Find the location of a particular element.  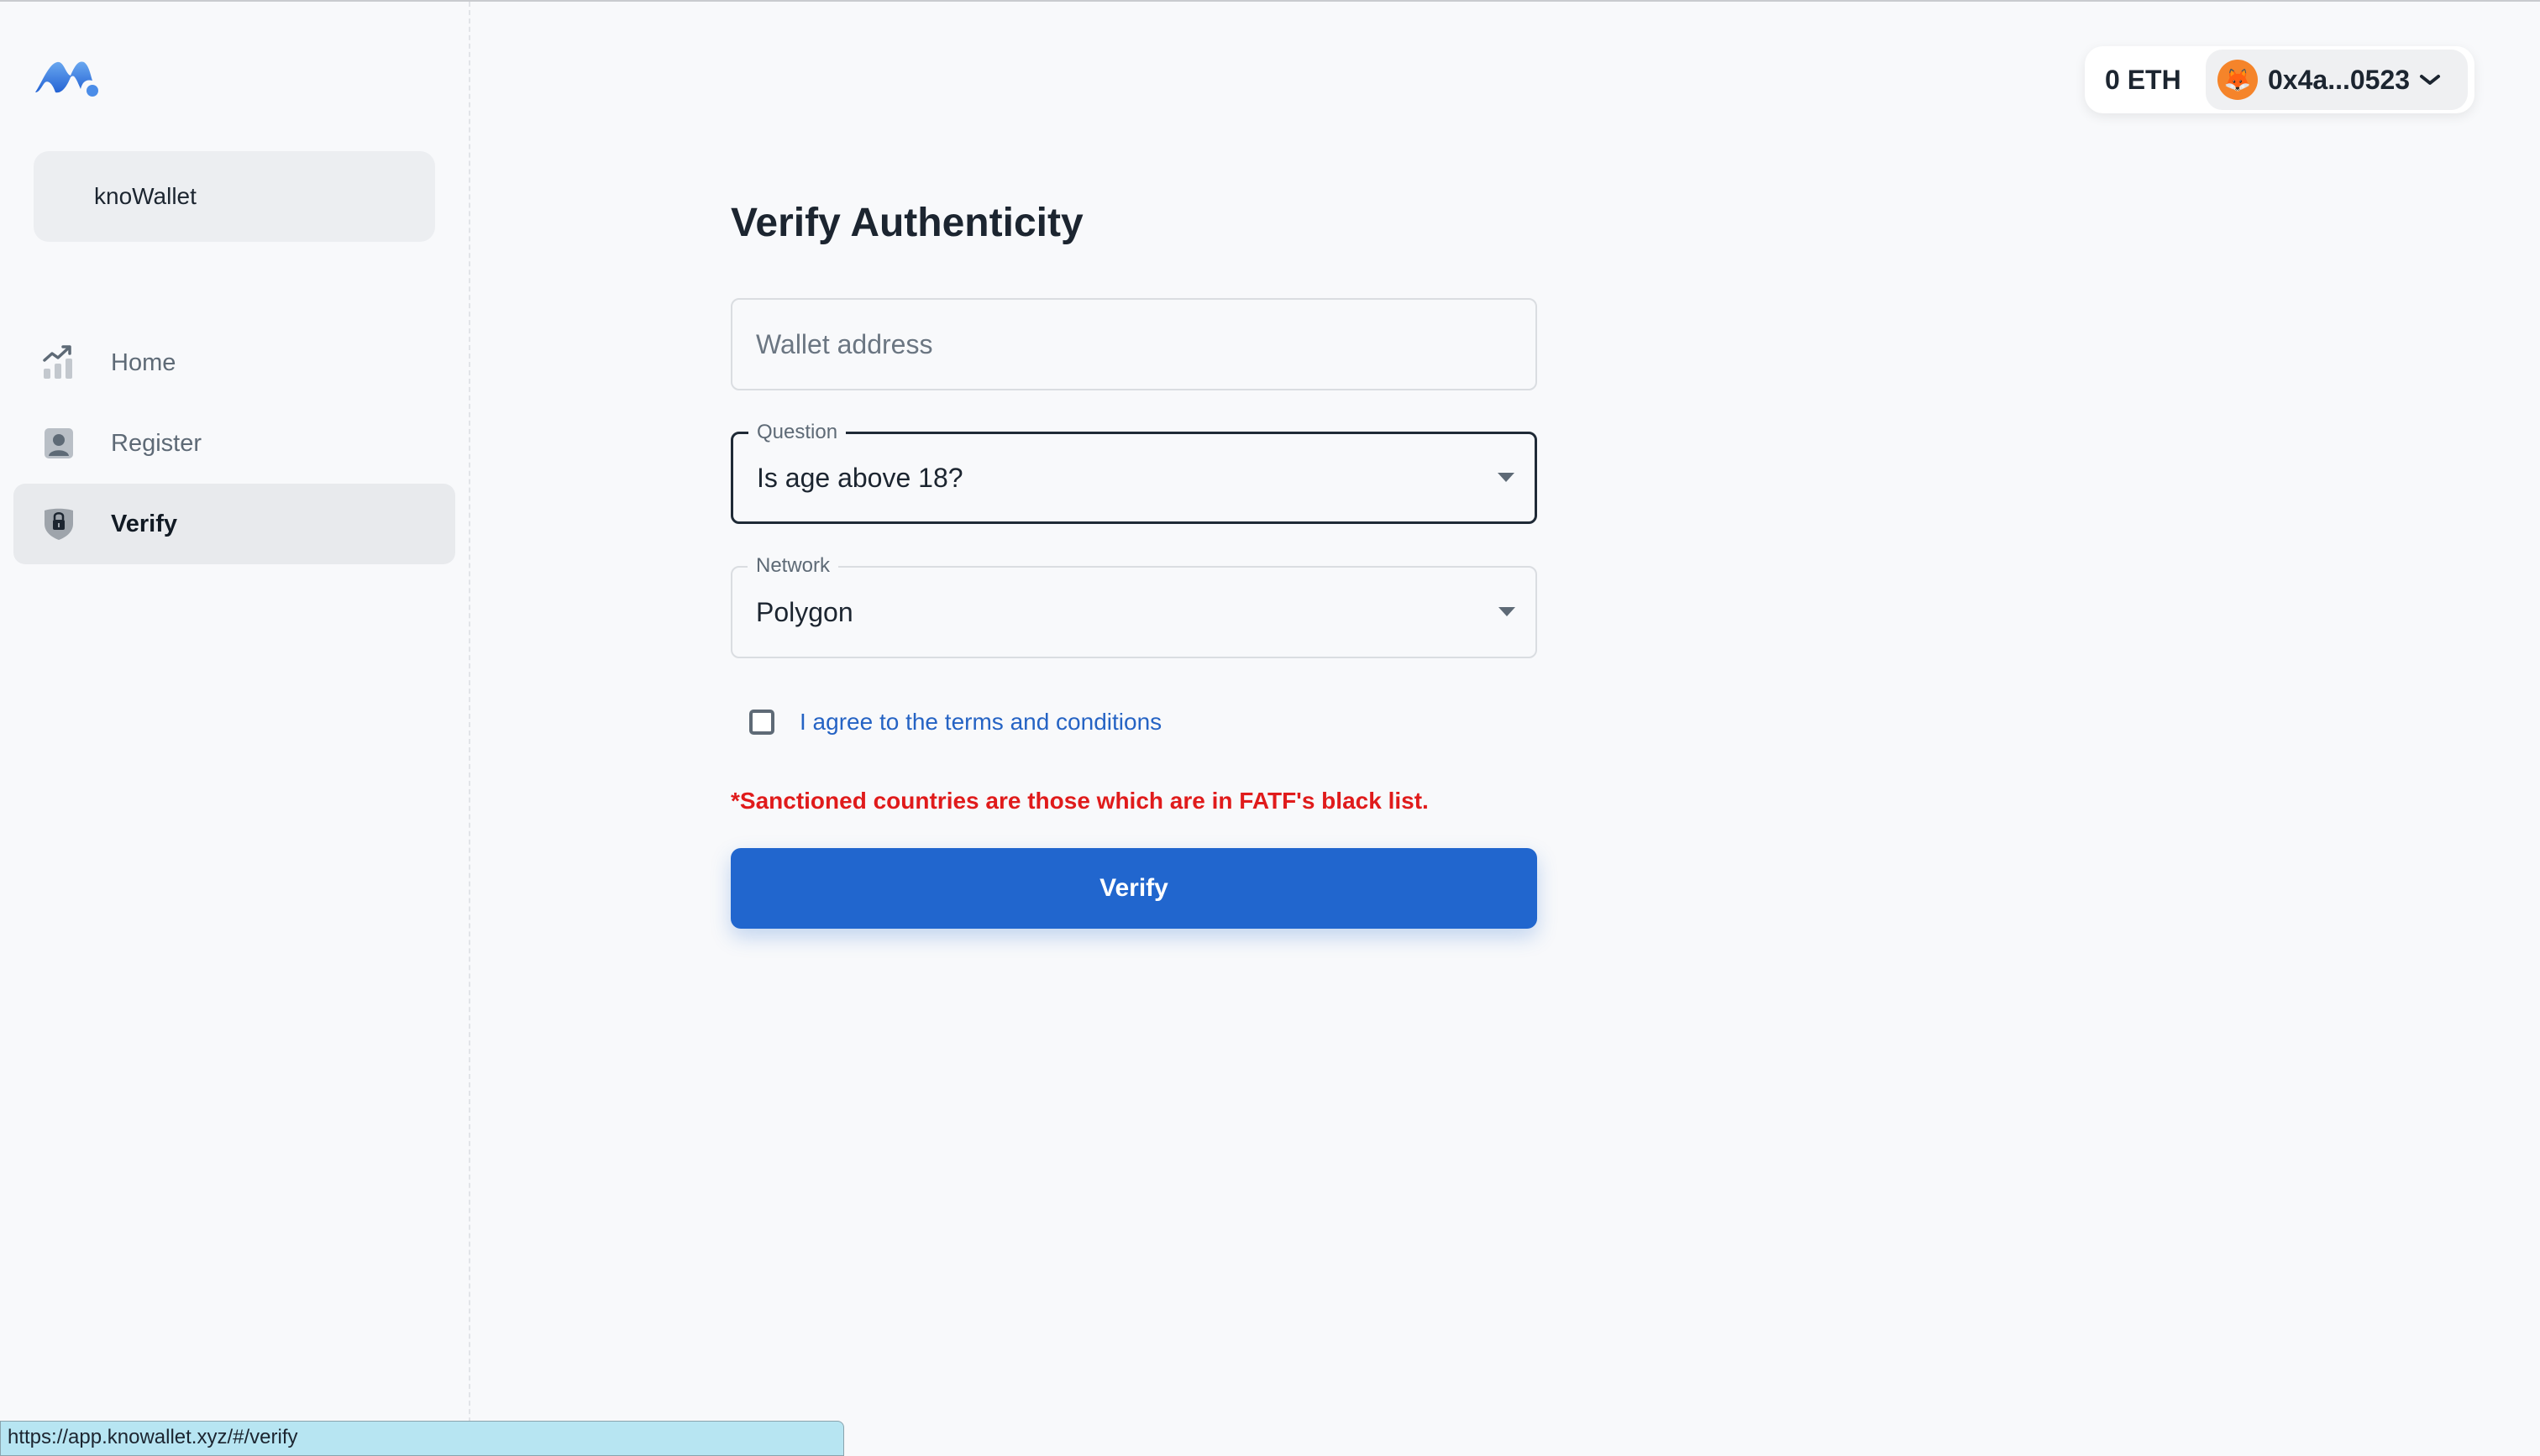

shield-lock-icon is located at coordinates (59, 524).